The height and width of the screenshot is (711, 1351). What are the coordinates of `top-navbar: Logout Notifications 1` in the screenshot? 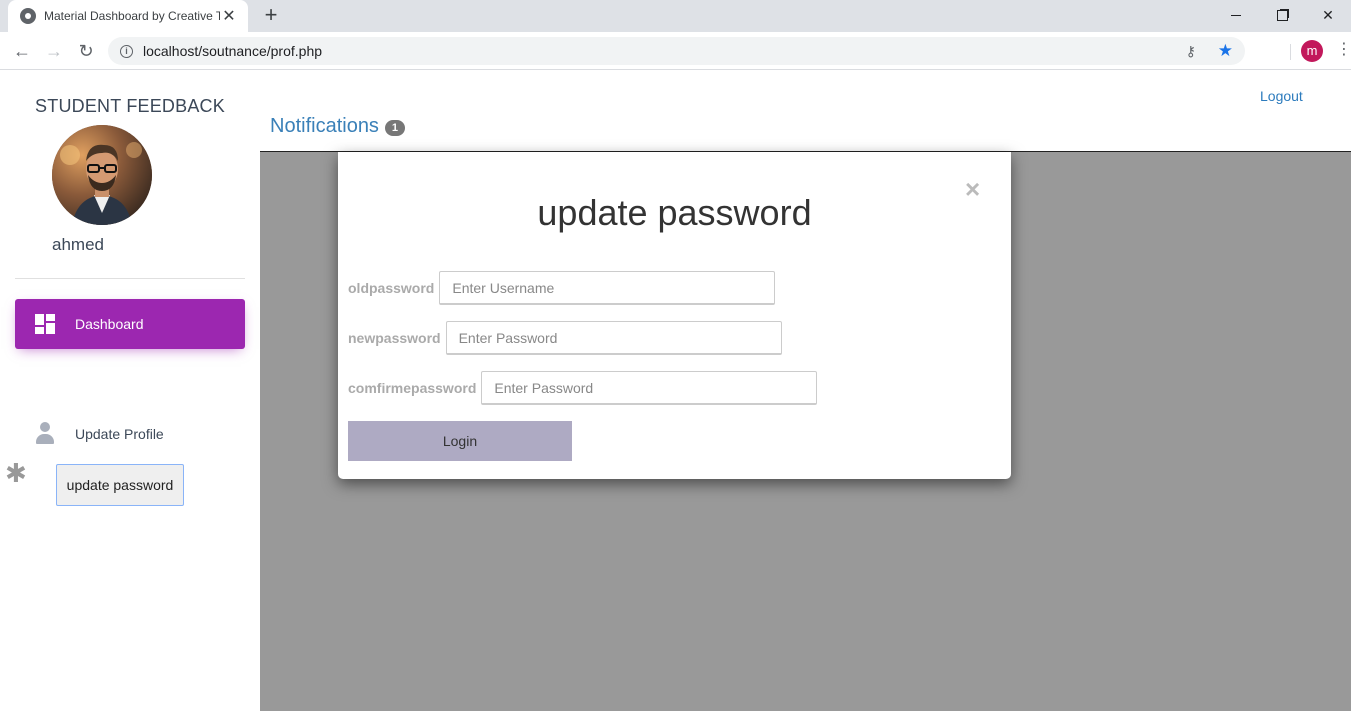 It's located at (805, 111).